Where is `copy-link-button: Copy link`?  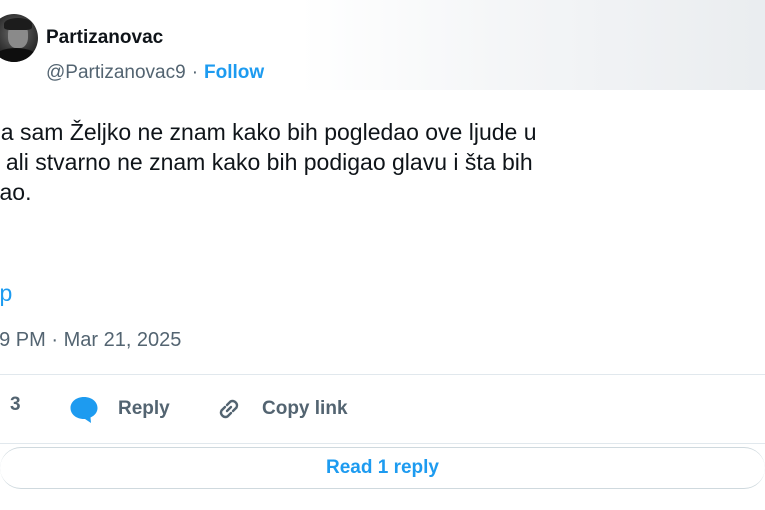 copy-link-button: Copy link is located at coordinates (281, 409).